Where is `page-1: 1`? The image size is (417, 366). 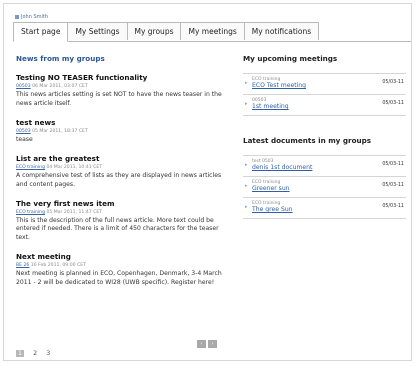 page-1: 1 is located at coordinates (20, 353).